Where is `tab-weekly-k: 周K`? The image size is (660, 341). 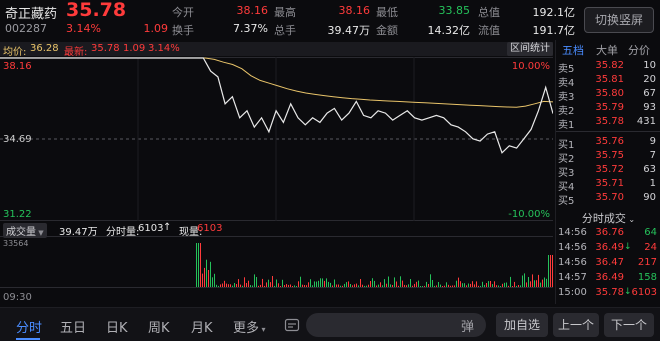
tab-weekly-k: 周K is located at coordinates (159, 326).